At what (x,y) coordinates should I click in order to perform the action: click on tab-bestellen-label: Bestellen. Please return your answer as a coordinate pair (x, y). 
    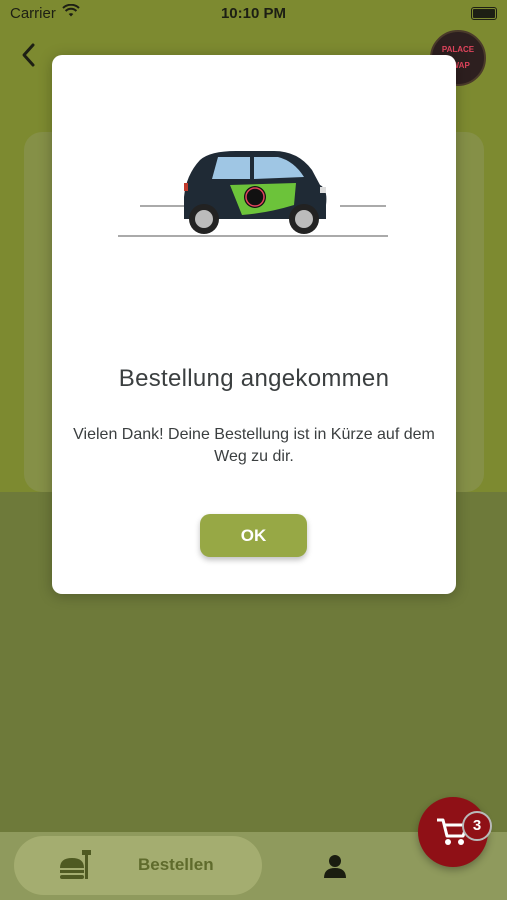
    Looking at the image, I should click on (176, 864).